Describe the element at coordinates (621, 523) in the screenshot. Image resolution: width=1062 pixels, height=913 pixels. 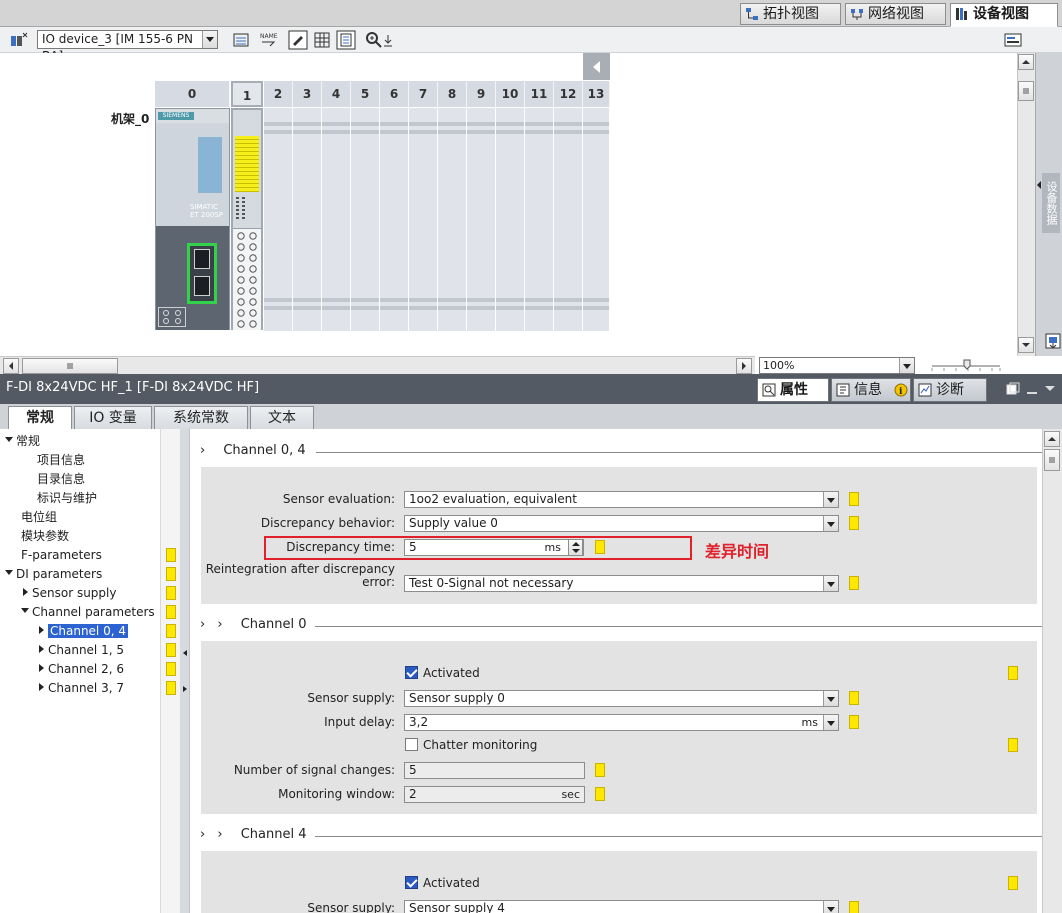
I see `discrepancy-behavior-select: Supply value 0` at that location.